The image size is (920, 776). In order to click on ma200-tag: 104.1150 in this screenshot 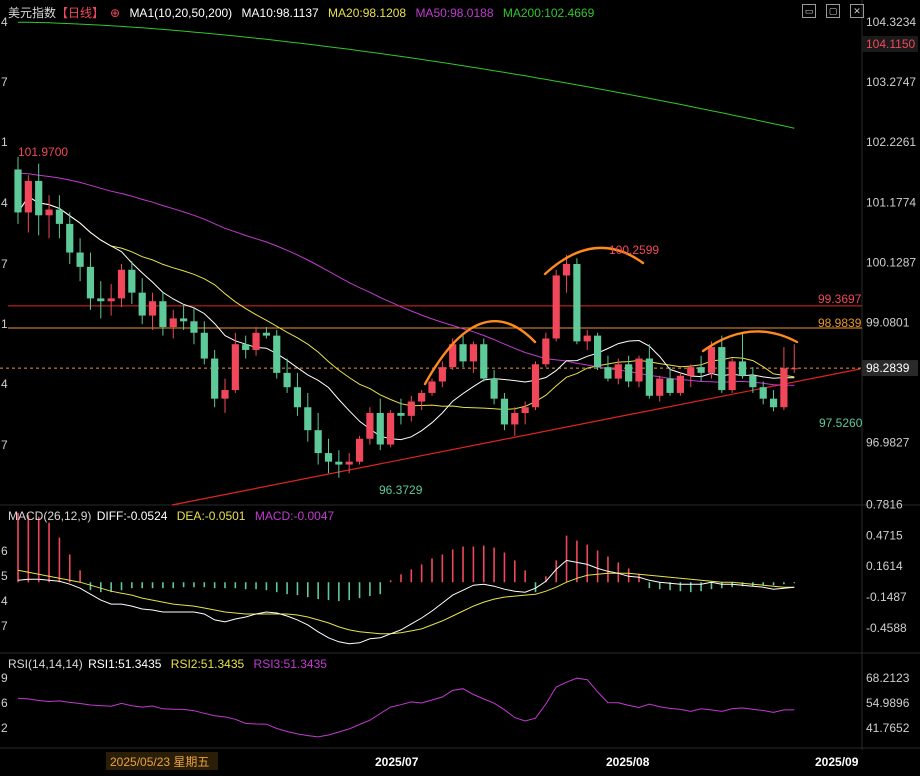, I will do `click(890, 44)`.